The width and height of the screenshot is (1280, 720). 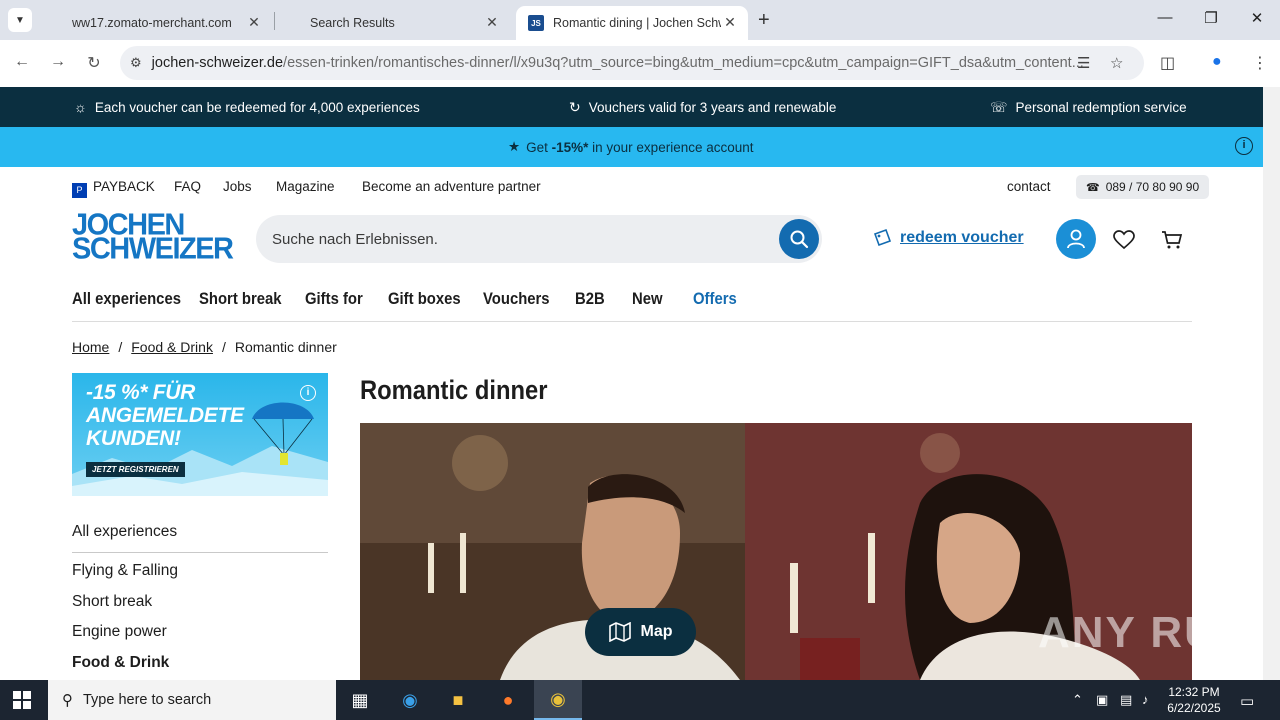 I want to click on nav-all-experiences: All experiences, so click(x=126, y=299).